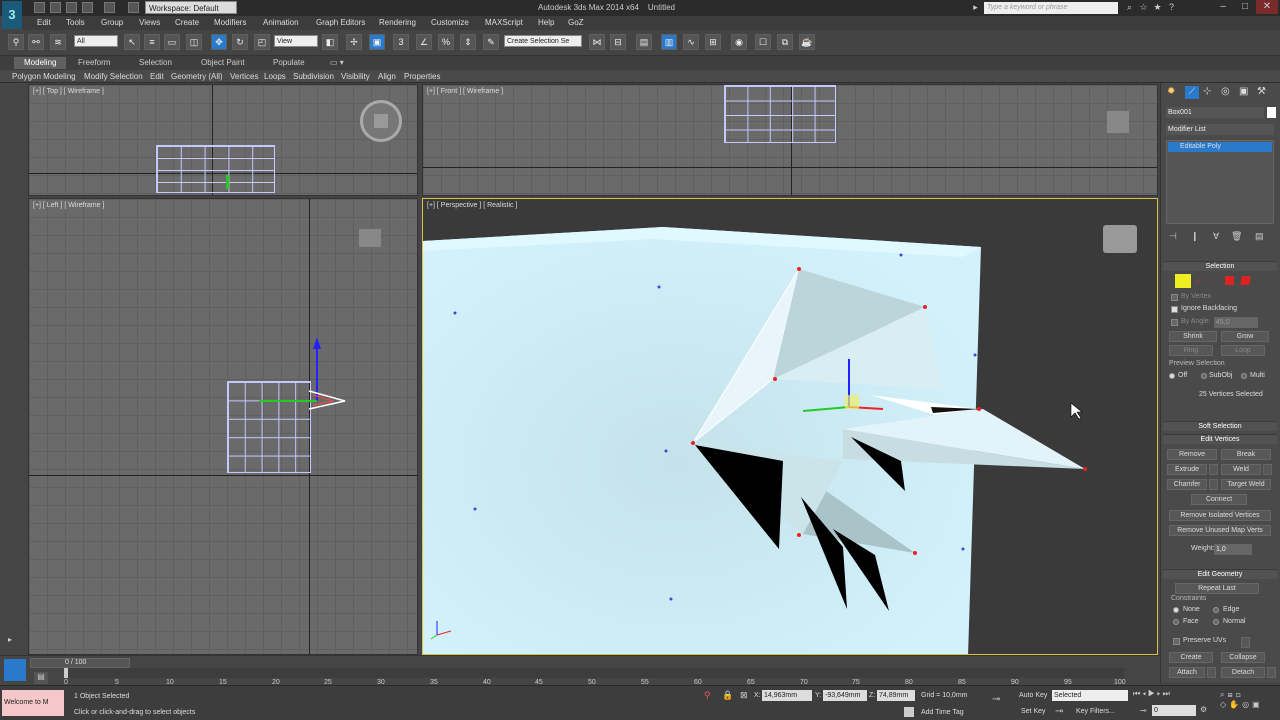 The width and height of the screenshot is (1280, 720). I want to click on window-crossing-icon: ◫, so click(194, 42).